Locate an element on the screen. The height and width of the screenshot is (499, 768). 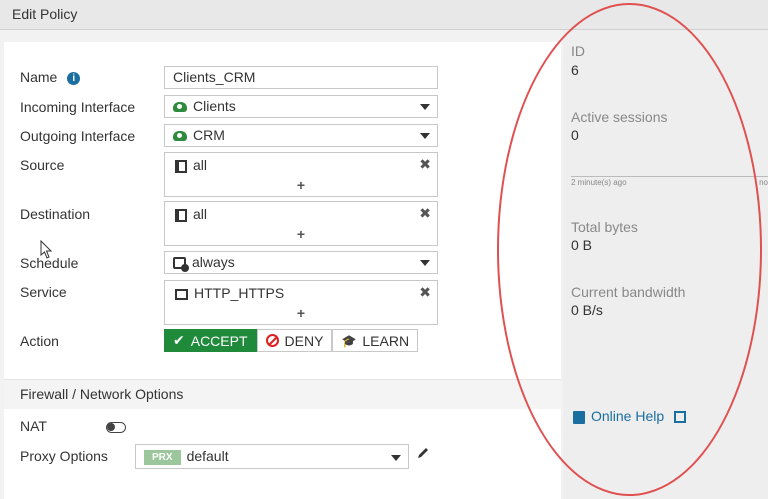
incoming-interface-label: Incoming Interface is located at coordinates (78, 107).